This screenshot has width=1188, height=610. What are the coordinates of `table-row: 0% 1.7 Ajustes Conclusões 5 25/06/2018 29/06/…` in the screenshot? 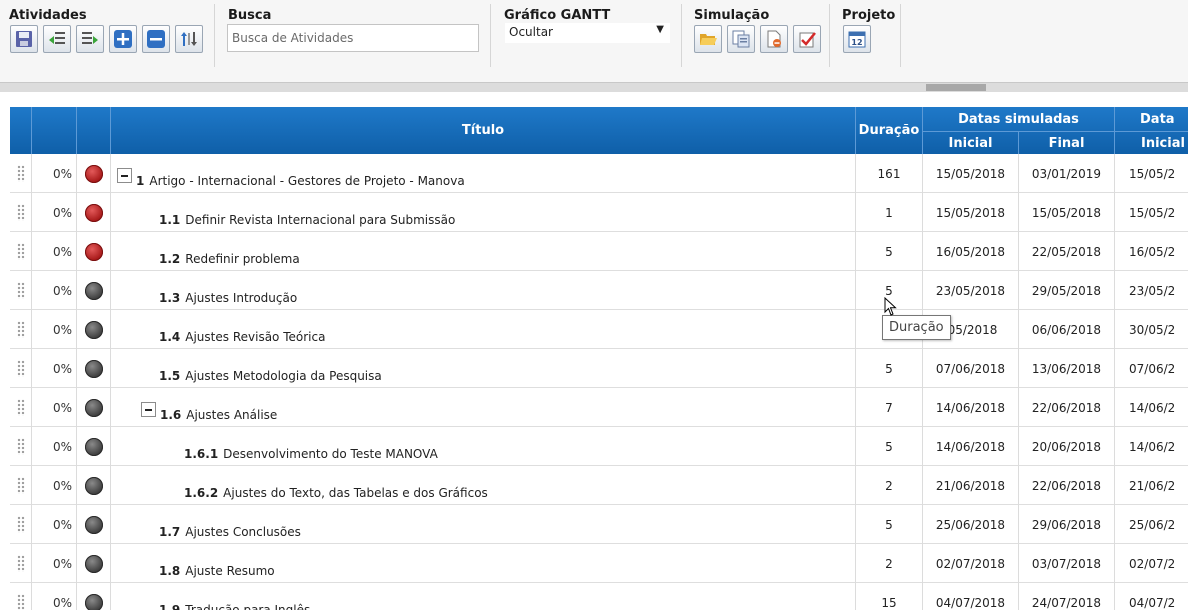 It's located at (599, 524).